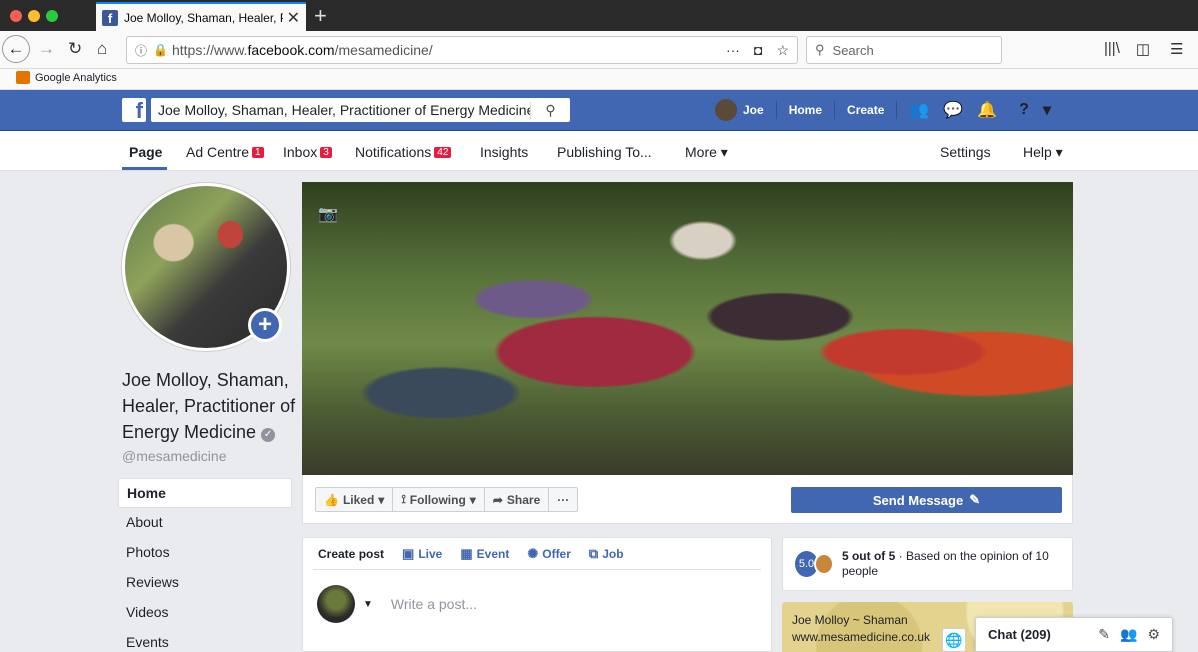  I want to click on reviewer-avatar, so click(824, 564).